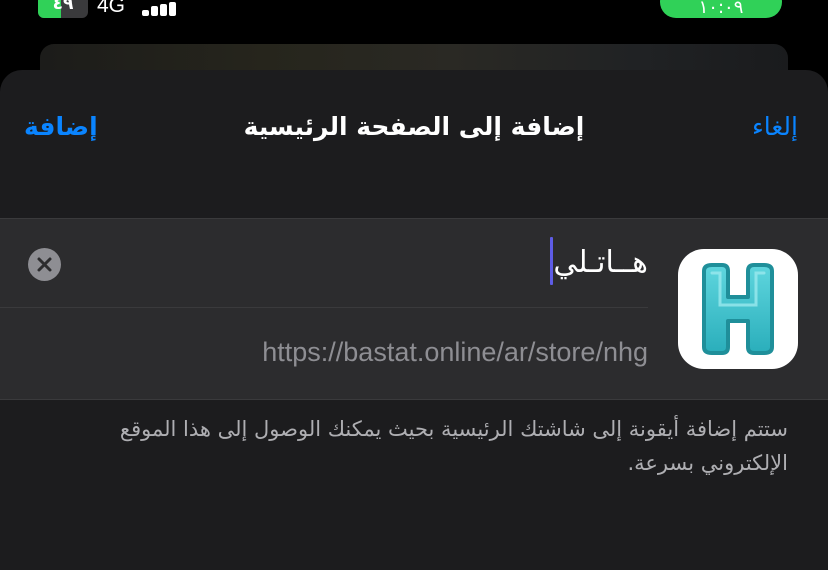 The height and width of the screenshot is (570, 828). Describe the element at coordinates (61, 127) in the screenshot. I see `add-button: إضافة` at that location.